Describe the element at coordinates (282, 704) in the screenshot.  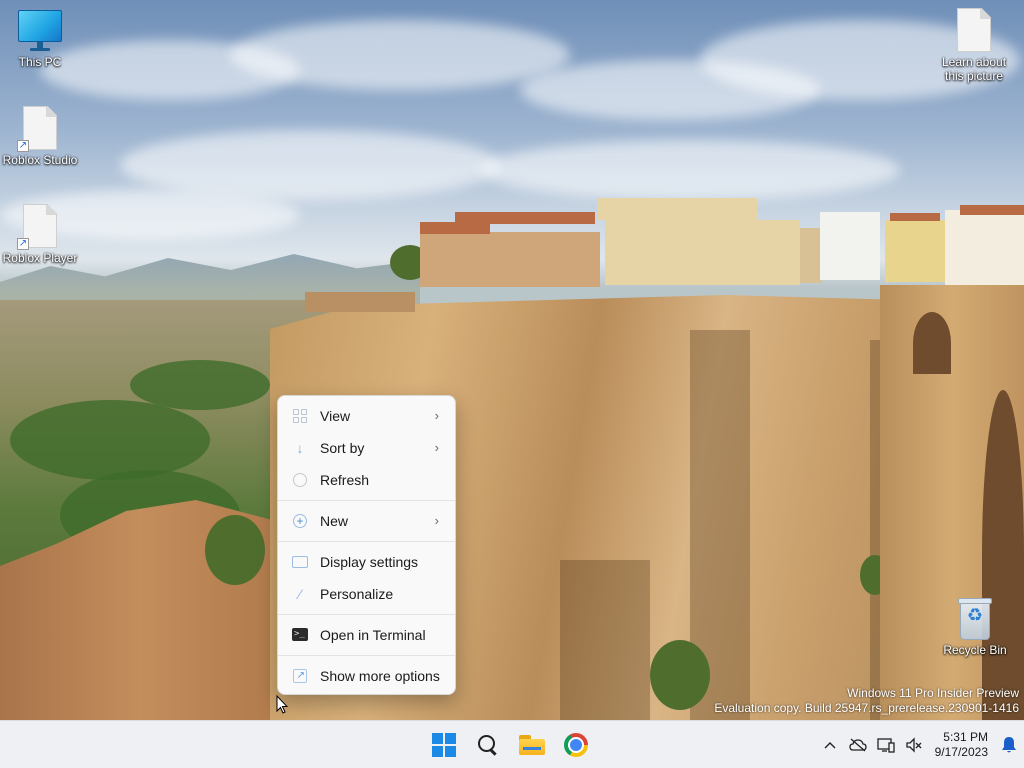
I see `mouse-pointer-icon` at that location.